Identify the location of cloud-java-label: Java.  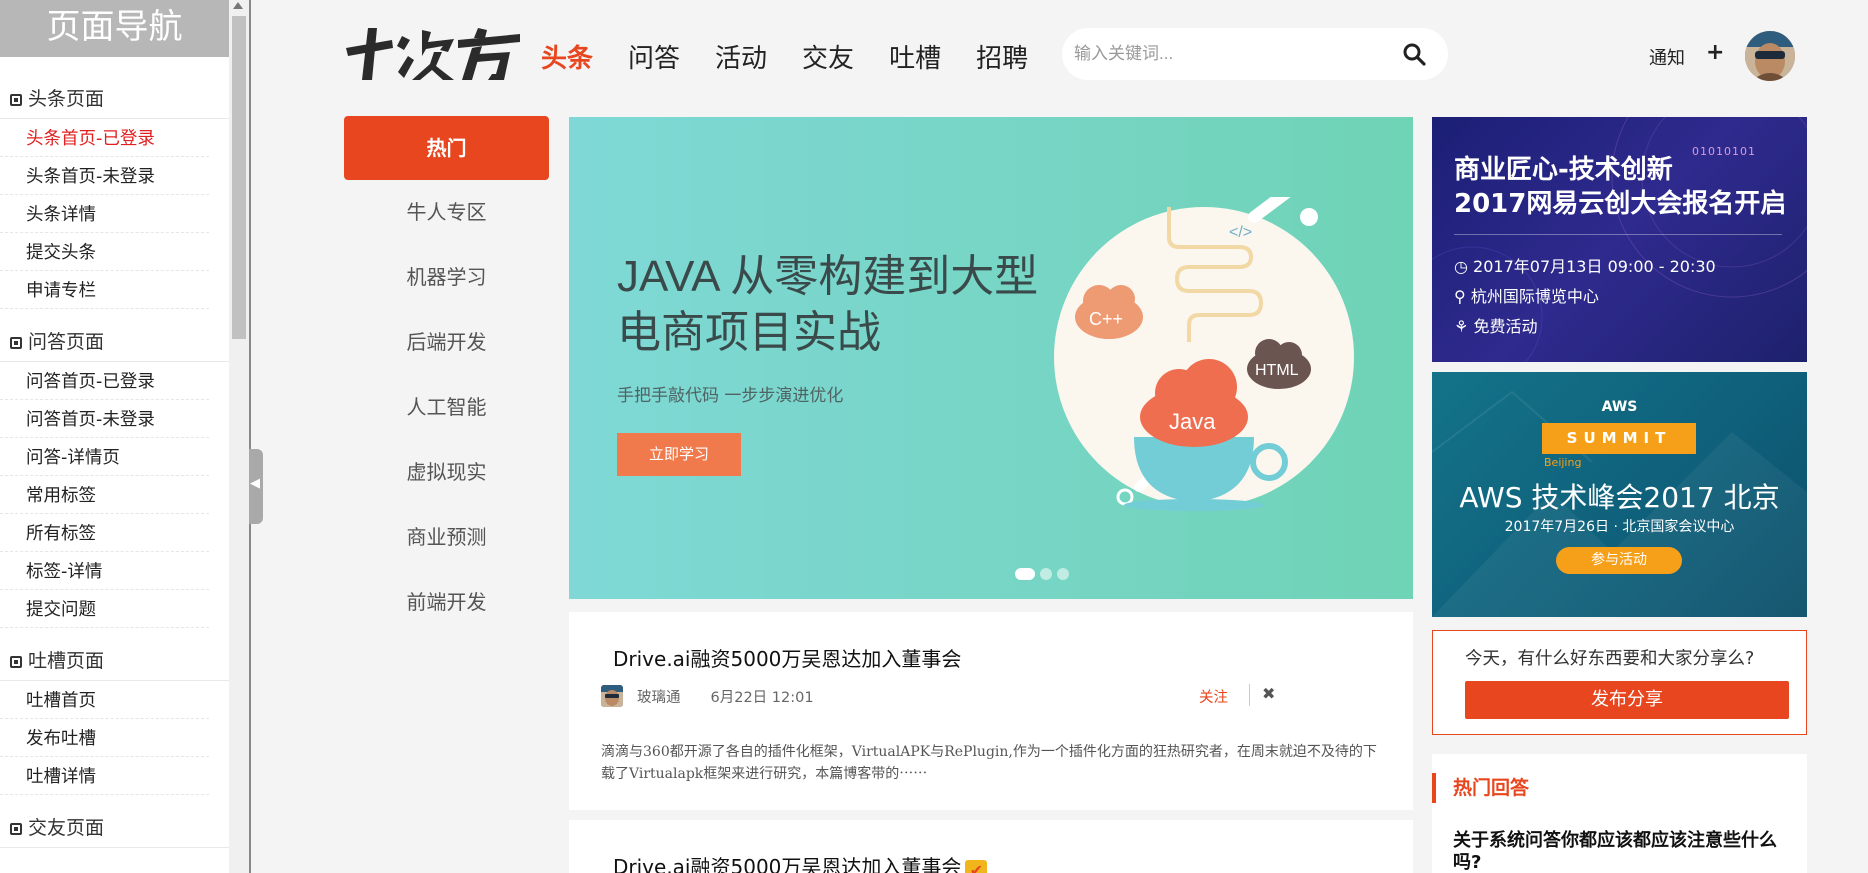
(1192, 421).